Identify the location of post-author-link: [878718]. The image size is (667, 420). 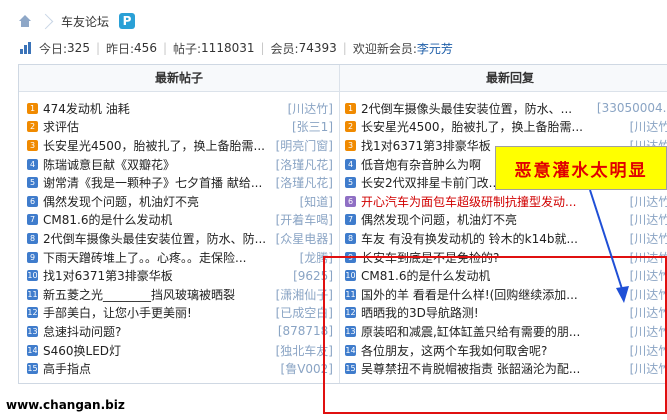
(303, 331).